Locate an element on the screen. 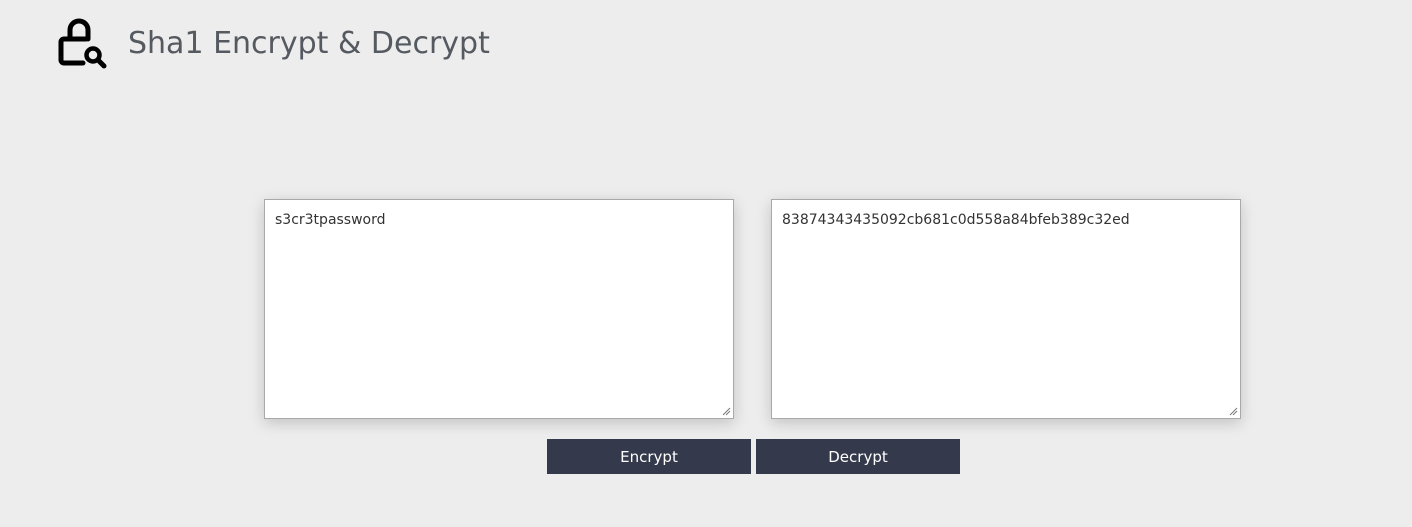  page-title: Sha1 Encrypt & Decrypt is located at coordinates (309, 43).